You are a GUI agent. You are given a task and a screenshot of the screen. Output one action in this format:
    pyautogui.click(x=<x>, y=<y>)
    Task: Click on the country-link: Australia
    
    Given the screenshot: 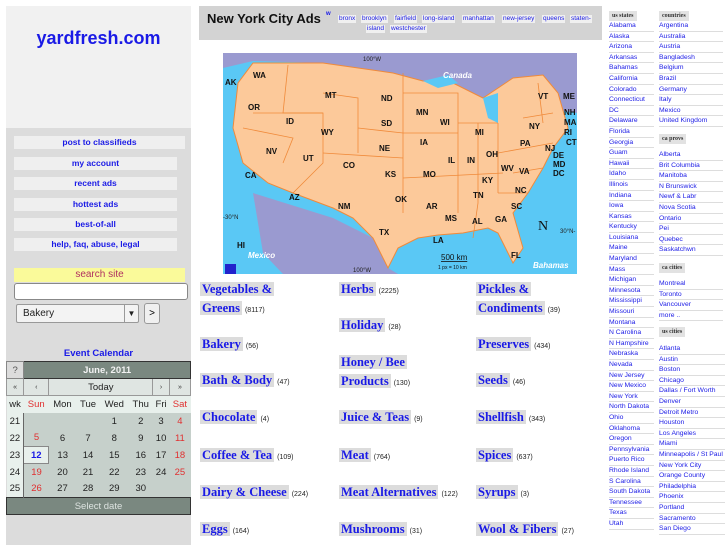 What is the action you would take?
    pyautogui.click(x=691, y=37)
    